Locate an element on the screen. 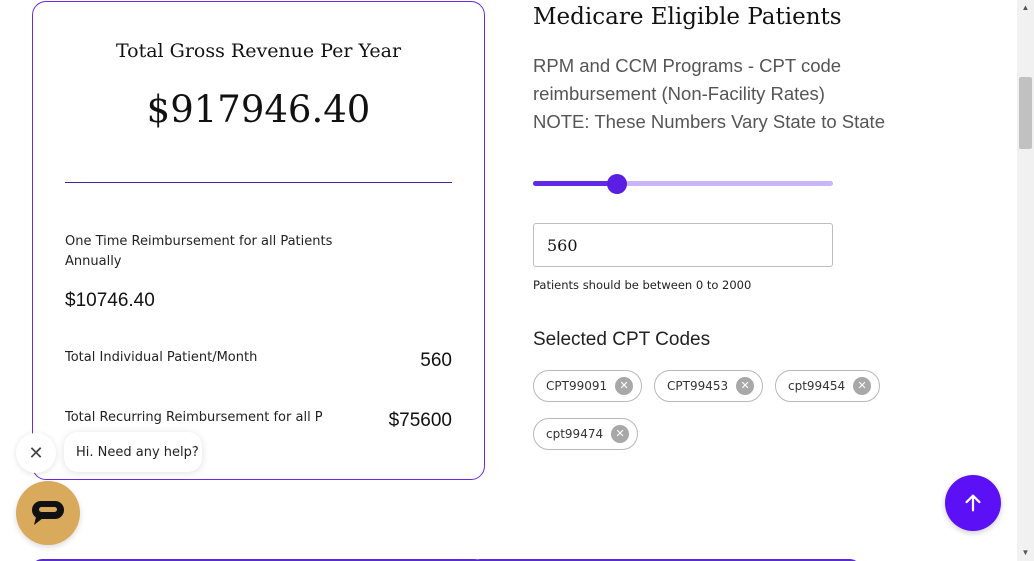 This screenshot has width=1034, height=561. medicare-patients-title: Medicare Eligible Patients is located at coordinates (687, 17).